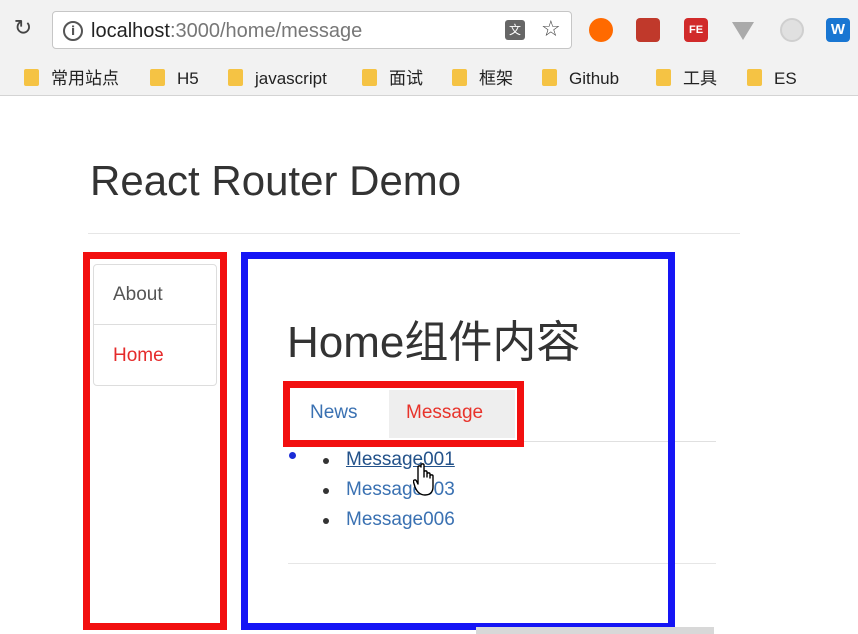 The image size is (858, 634). What do you see at coordinates (785, 78) in the screenshot?
I see `bookmark-label: ES` at bounding box center [785, 78].